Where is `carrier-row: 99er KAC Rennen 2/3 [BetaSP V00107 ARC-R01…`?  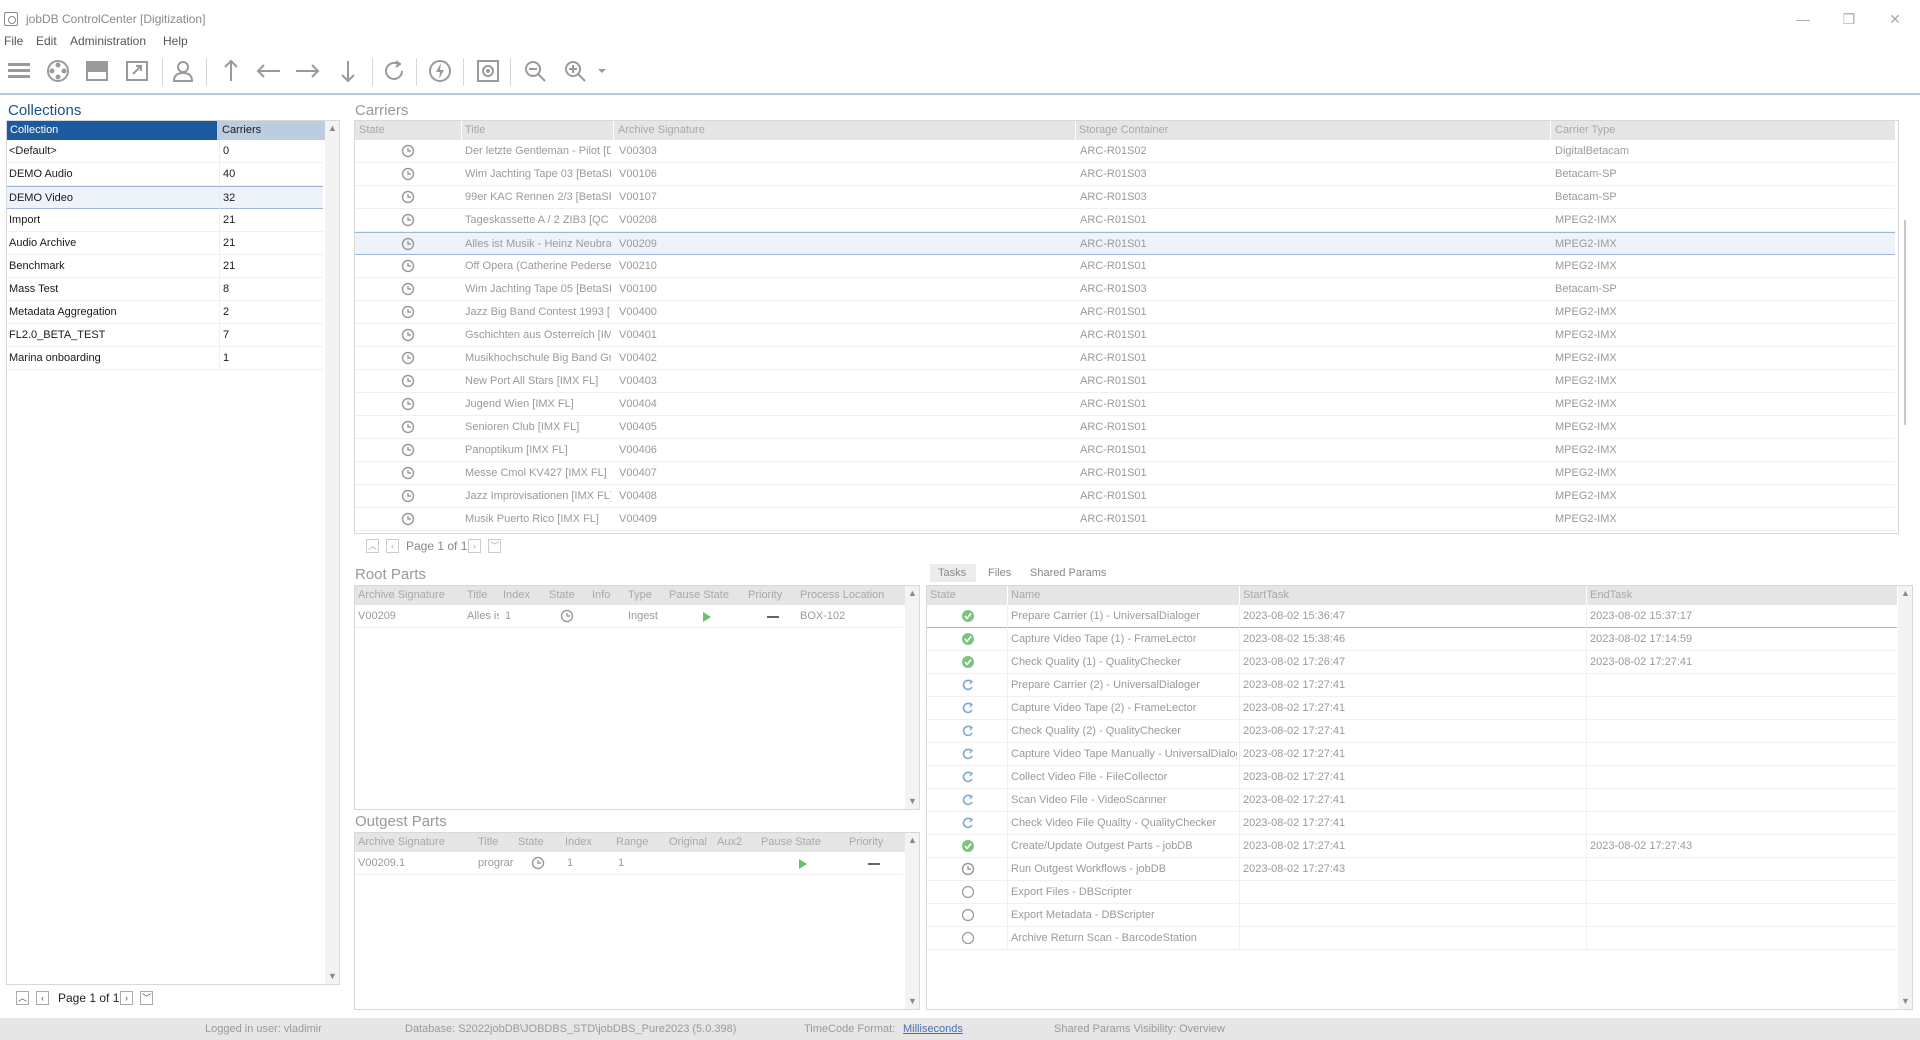
carrier-row: 99er KAC Rennen 2/3 [BetaSP V00107 ARC-R01… is located at coordinates (1125, 197).